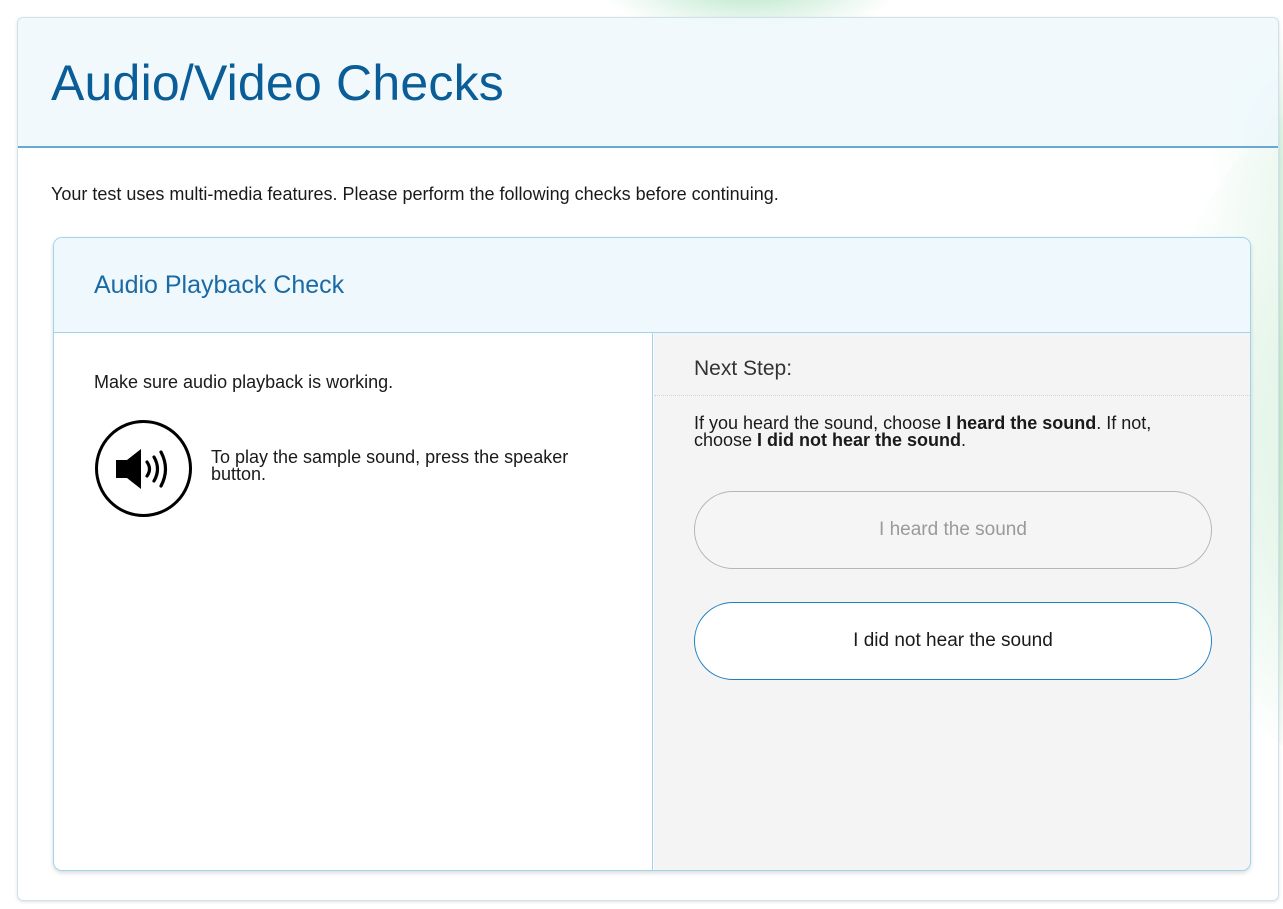 Image resolution: width=1283 pixels, height=909 pixels. What do you see at coordinates (652, 285) in the screenshot?
I see `panel-header: Audio Playback Check` at bounding box center [652, 285].